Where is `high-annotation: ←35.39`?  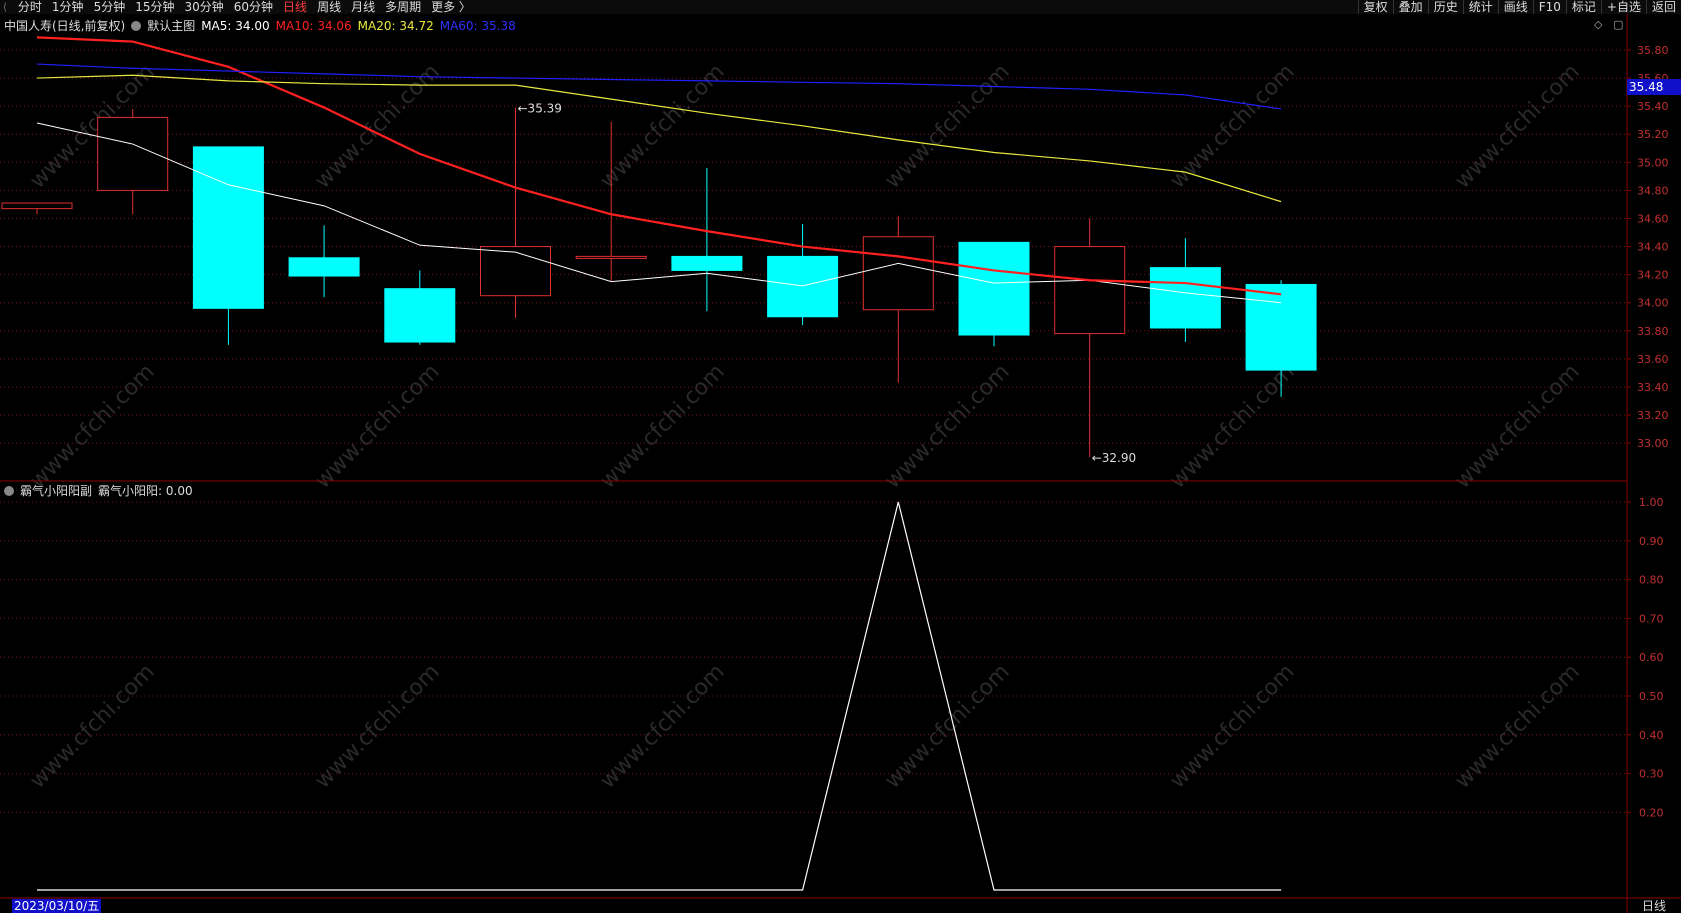 high-annotation: ←35.39 is located at coordinates (540, 109).